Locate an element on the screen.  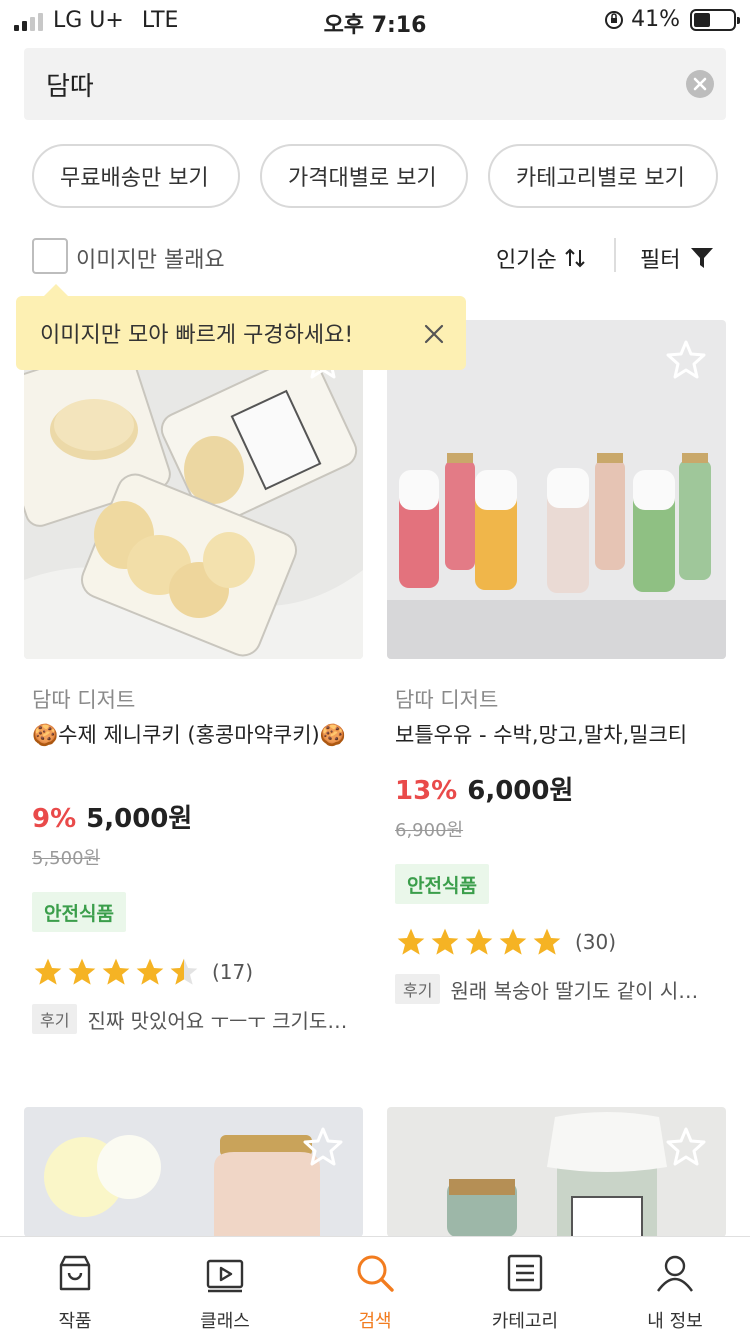
review-text: 진짜 맛있어요 ㅜㅡㅜ 크기도 크고 너무 맛있어요 is located at coordinates (217, 1020).